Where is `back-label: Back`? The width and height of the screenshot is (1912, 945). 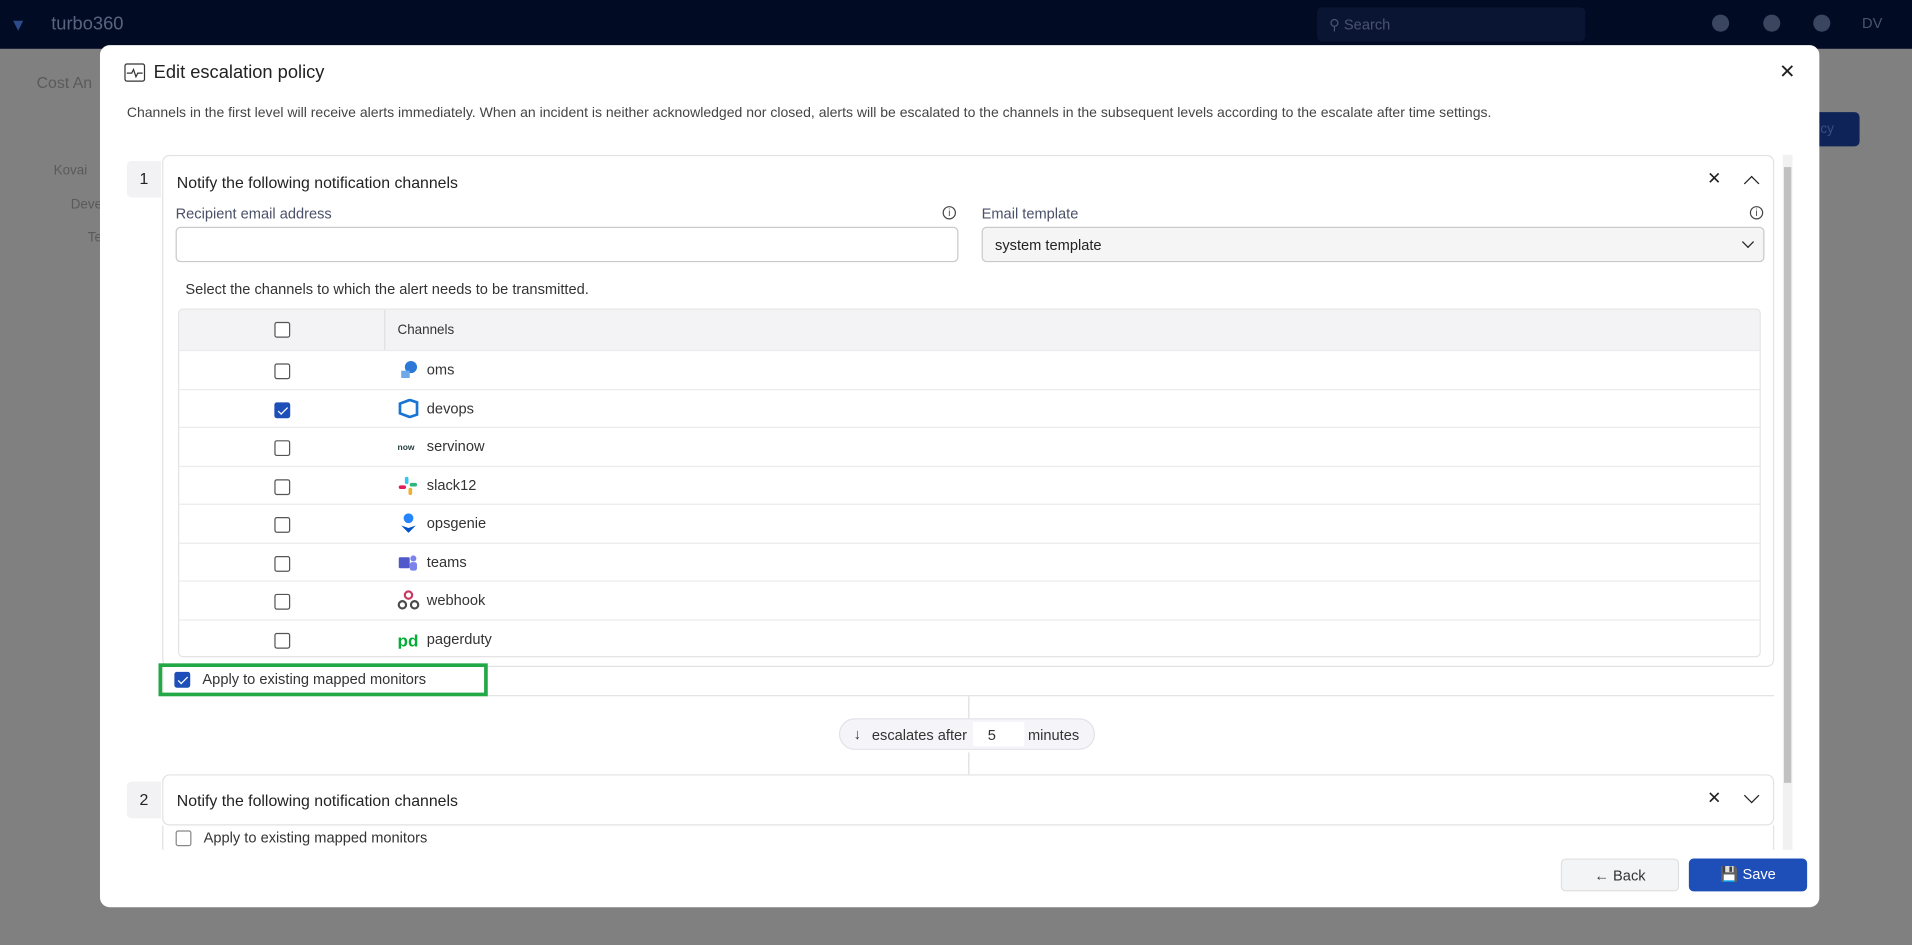 back-label: Back is located at coordinates (1629, 875).